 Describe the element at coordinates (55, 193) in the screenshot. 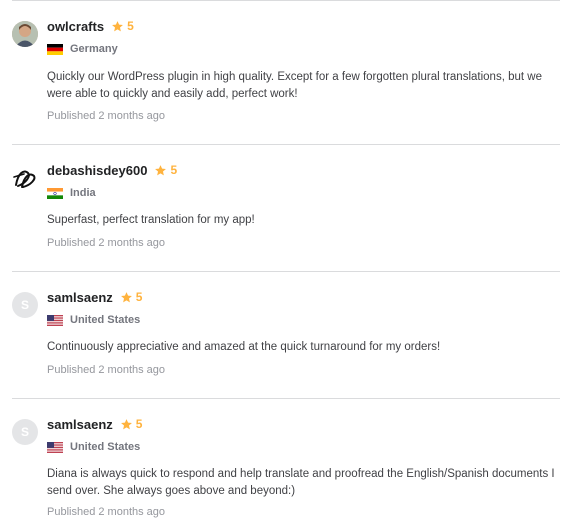

I see `india-flag-icon` at that location.